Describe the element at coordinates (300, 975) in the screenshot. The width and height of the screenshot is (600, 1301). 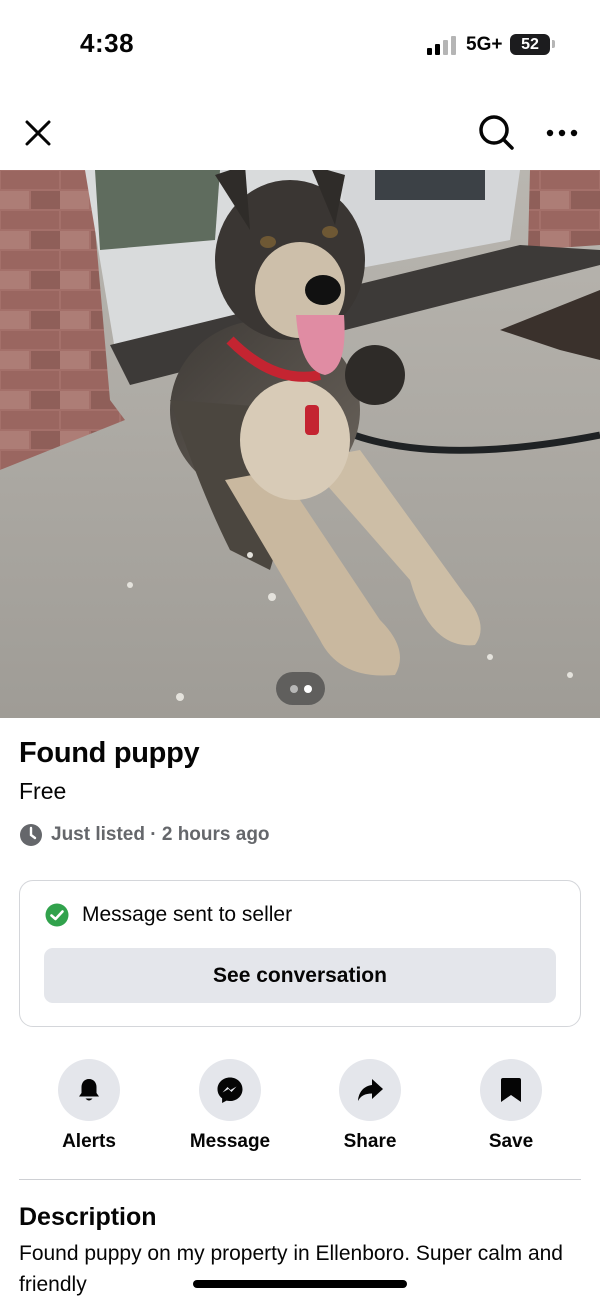
I see `see-conversation-button: See conversation` at that location.